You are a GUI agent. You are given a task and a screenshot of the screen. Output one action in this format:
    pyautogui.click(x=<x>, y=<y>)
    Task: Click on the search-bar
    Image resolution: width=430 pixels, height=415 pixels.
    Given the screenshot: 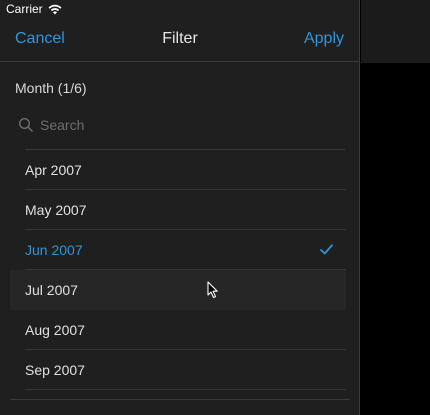 What is the action you would take?
    pyautogui.click(x=180, y=125)
    